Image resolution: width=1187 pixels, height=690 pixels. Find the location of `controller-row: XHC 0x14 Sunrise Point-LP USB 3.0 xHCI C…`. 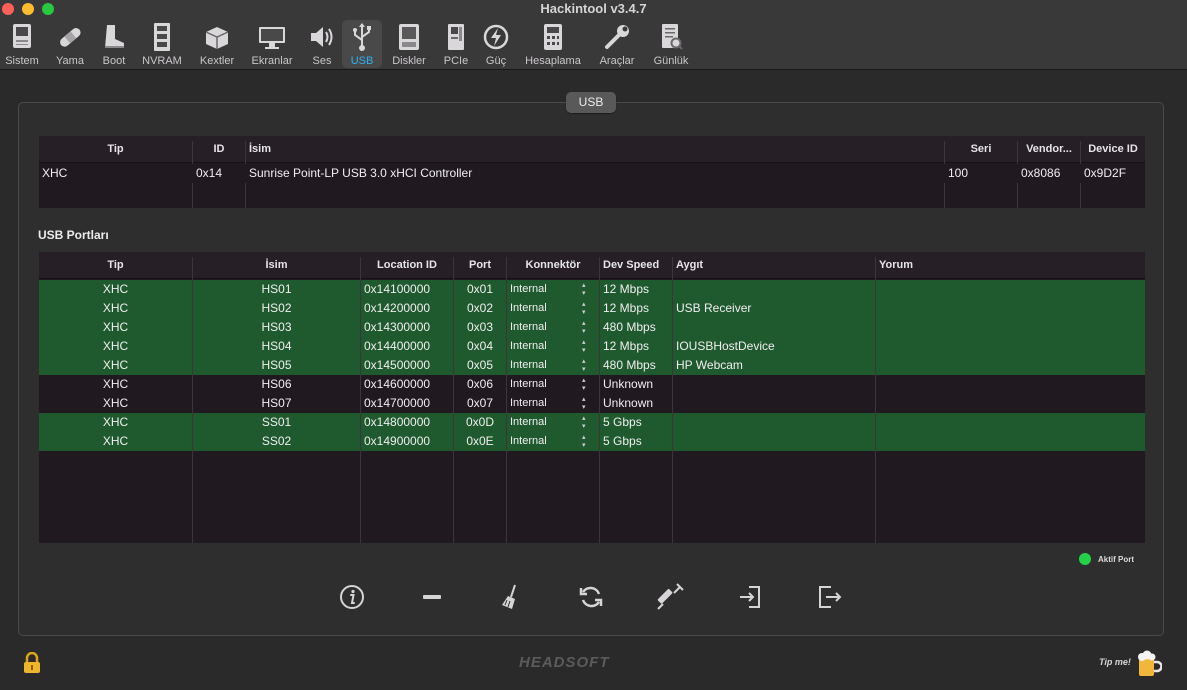

controller-row: XHC 0x14 Sunrise Point-LP USB 3.0 xHCI C… is located at coordinates (592, 173).